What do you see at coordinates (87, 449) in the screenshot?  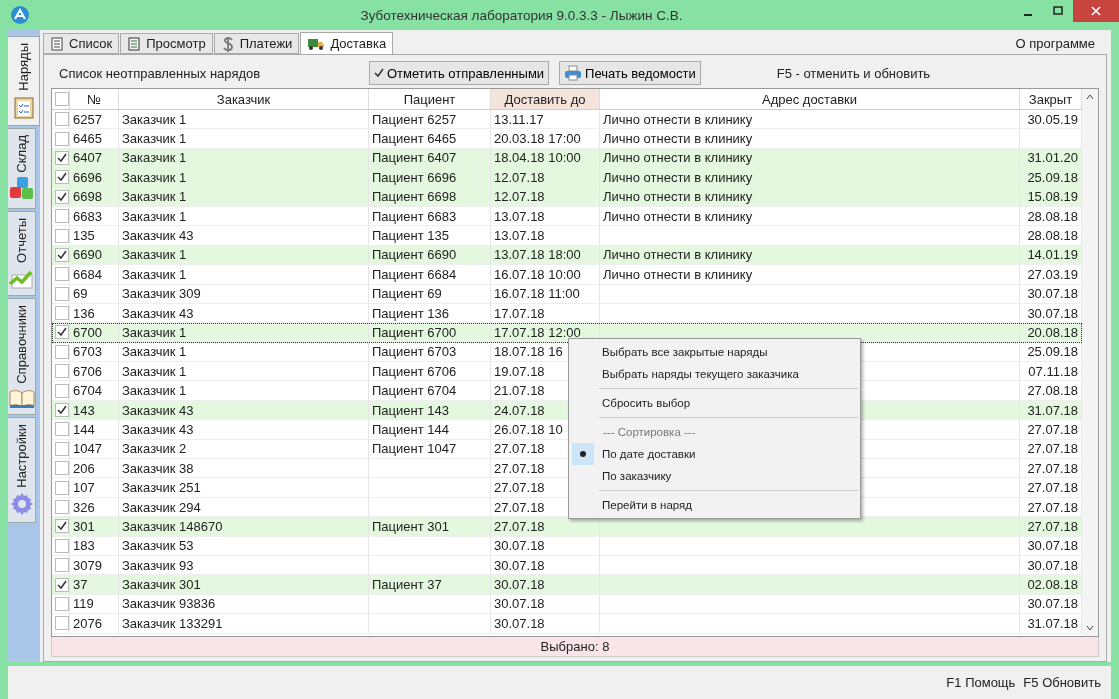 I see `table-cell: 1047` at bounding box center [87, 449].